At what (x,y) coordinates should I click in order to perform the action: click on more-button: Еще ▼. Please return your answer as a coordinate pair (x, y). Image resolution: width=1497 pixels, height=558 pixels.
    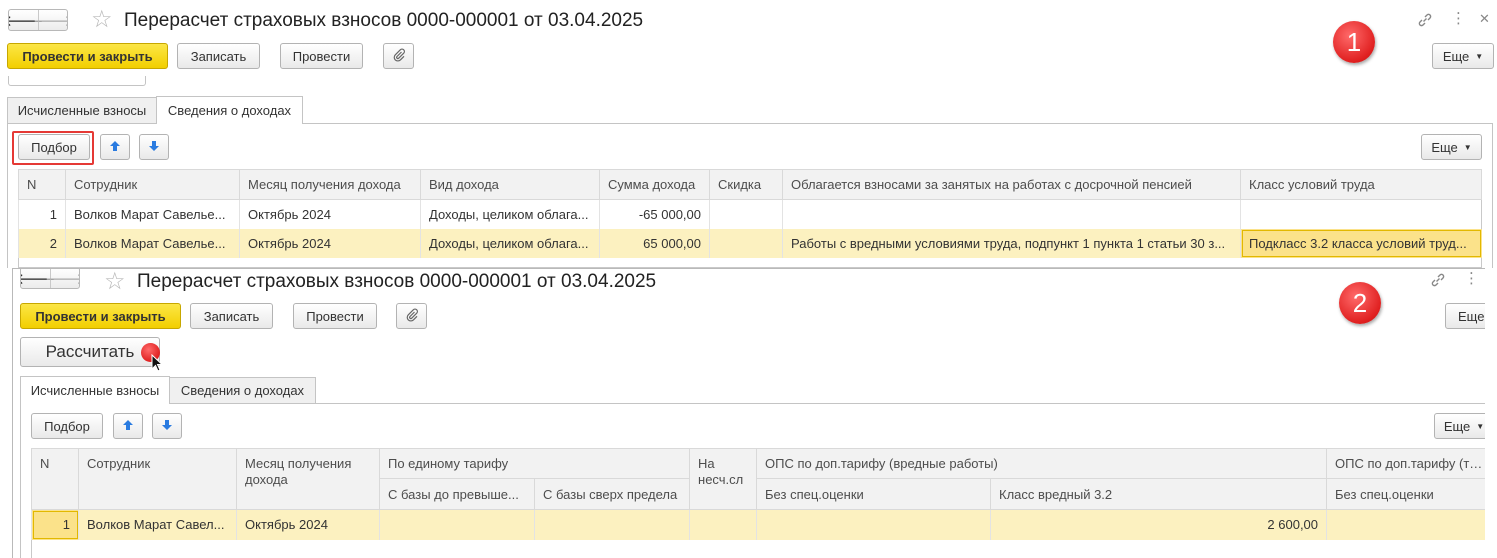
    Looking at the image, I should click on (1463, 56).